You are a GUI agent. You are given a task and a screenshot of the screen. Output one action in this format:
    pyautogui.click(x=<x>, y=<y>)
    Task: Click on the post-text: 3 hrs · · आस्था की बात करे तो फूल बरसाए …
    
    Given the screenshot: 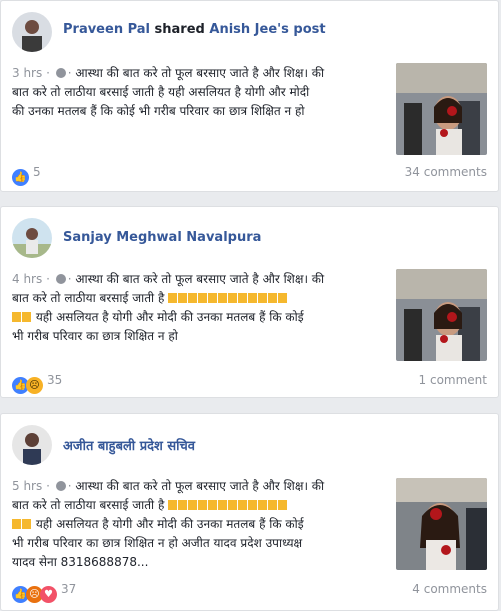 What is the action you would take?
    pyautogui.click(x=168, y=92)
    